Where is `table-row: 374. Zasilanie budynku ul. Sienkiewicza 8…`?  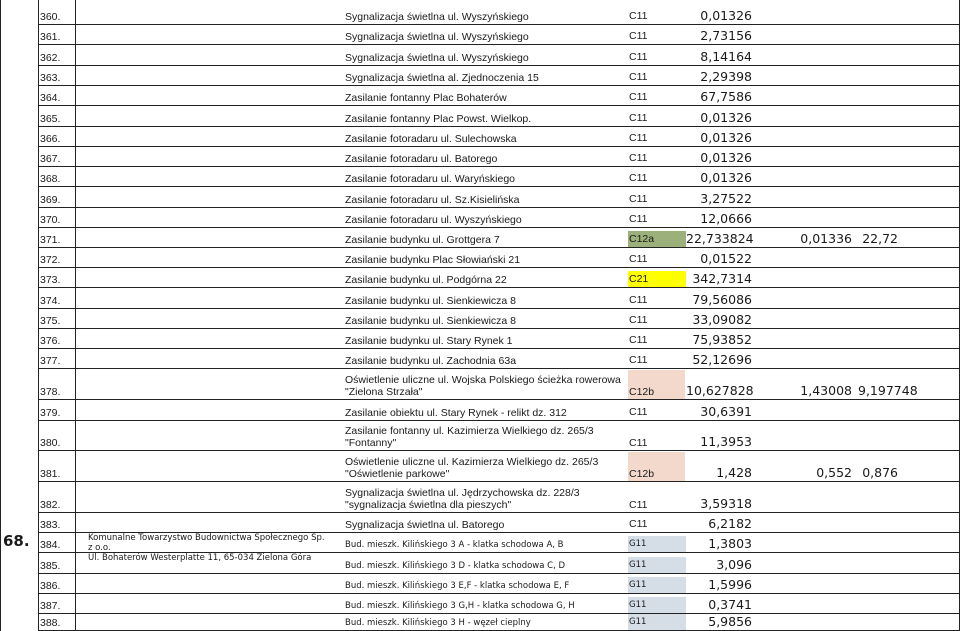 table-row: 374. Zasilanie budynku ul. Sienkiewicza 8… is located at coordinates (480, 298).